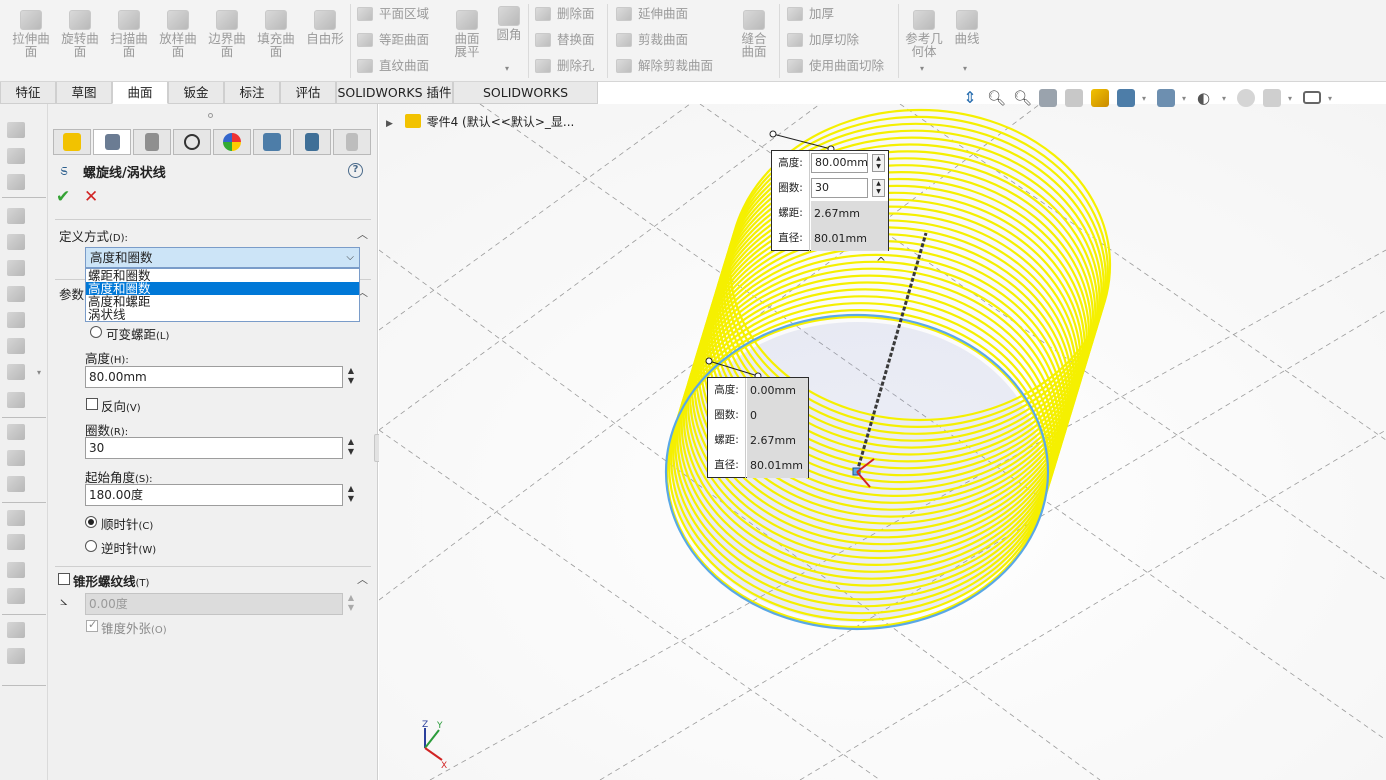 Image resolution: width=1386 pixels, height=780 pixels. Describe the element at coordinates (1224, 98) in the screenshot. I see `appearance-dropdown-icon: ▾` at that location.